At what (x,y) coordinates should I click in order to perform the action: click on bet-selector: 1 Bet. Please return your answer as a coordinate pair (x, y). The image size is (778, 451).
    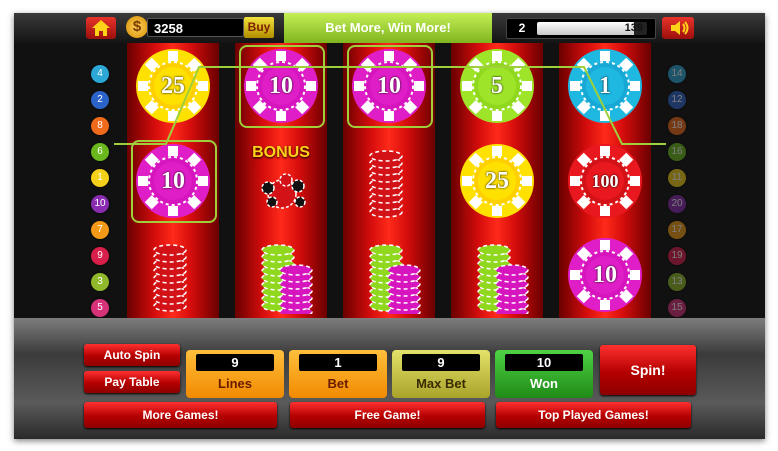
    Looking at the image, I should click on (338, 374).